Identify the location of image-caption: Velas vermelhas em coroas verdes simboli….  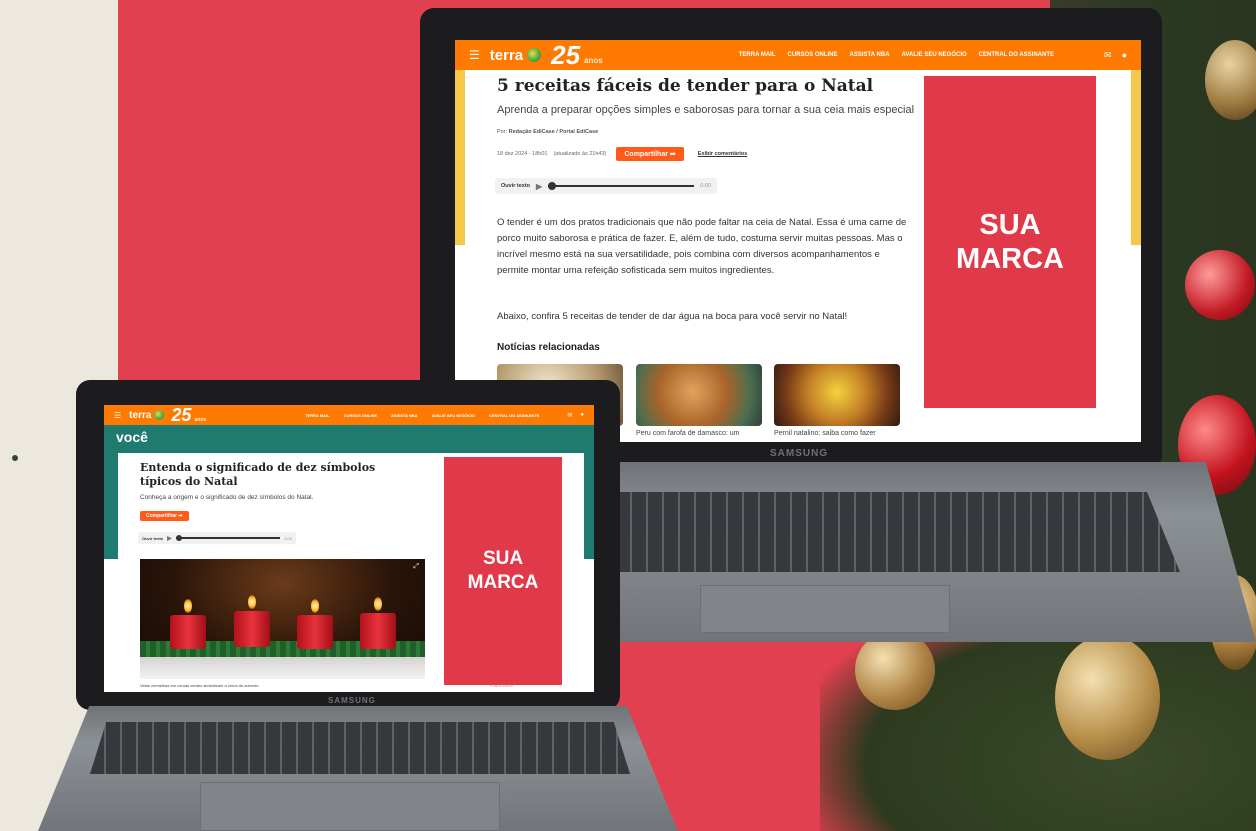
(199, 685).